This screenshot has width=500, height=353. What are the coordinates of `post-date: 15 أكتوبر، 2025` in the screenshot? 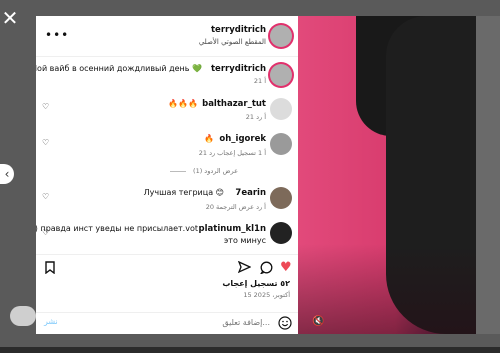 It's located at (266, 295).